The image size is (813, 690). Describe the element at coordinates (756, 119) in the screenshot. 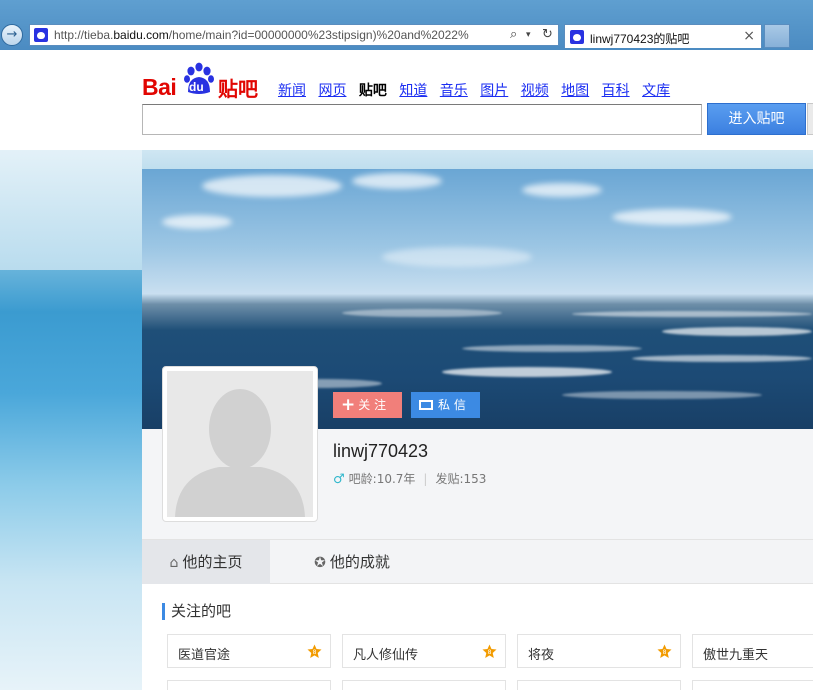

I see `enter-tieba-button: 进入贴吧` at that location.